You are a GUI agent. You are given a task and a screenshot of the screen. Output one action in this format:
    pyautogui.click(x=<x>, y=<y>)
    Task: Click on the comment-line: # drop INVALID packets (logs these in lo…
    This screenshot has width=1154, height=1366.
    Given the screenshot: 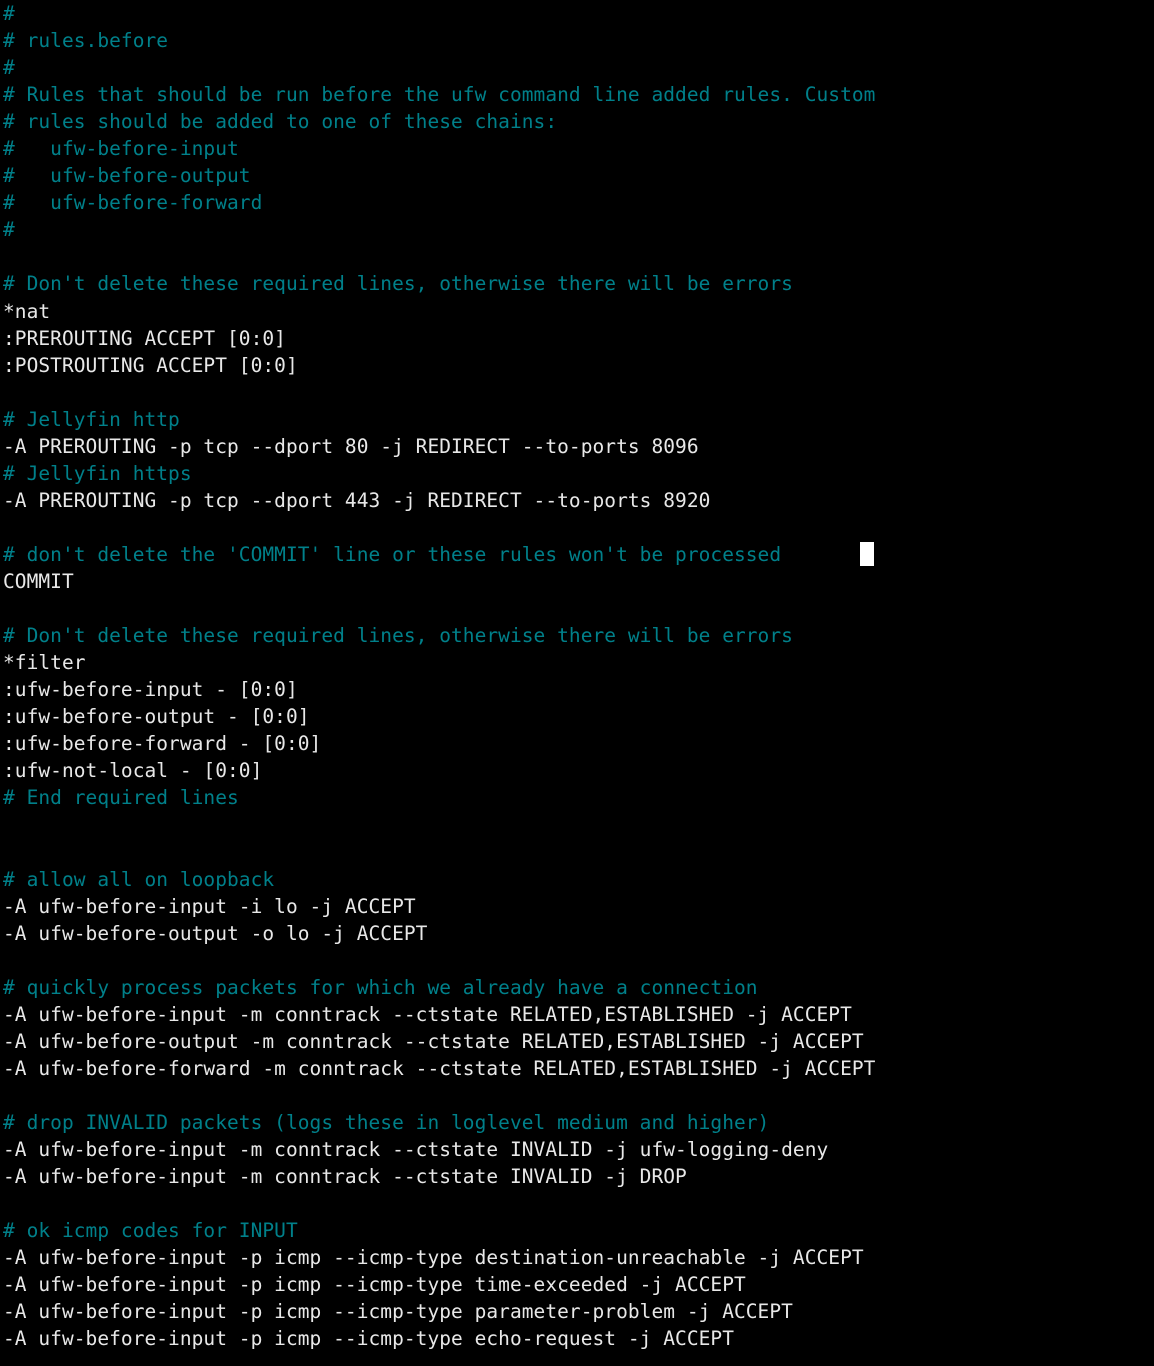 What is the action you would take?
    pyautogui.click(x=386, y=1122)
    